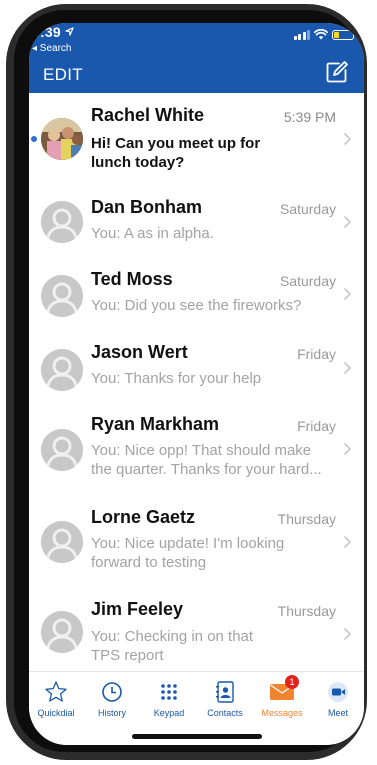  Describe the element at coordinates (196, 58) in the screenshot. I see `app-header: 5:39 ◂ Search EDIT` at that location.